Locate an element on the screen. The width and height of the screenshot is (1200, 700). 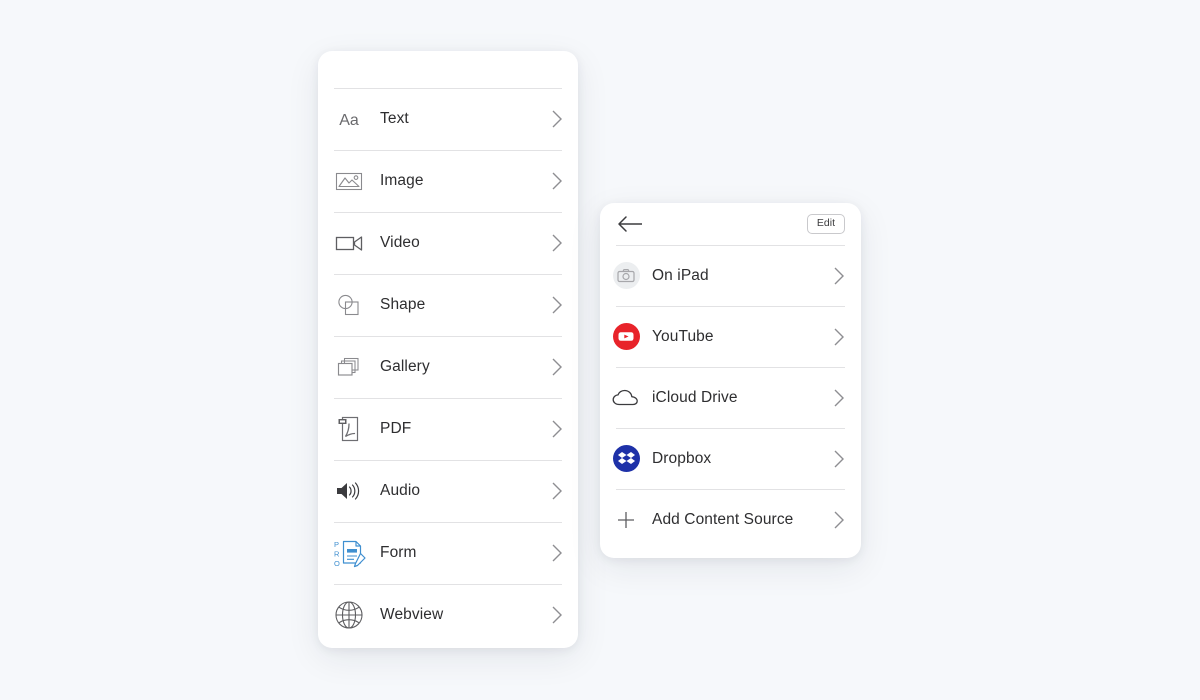
list-item-label: Webview is located at coordinates (412, 614).